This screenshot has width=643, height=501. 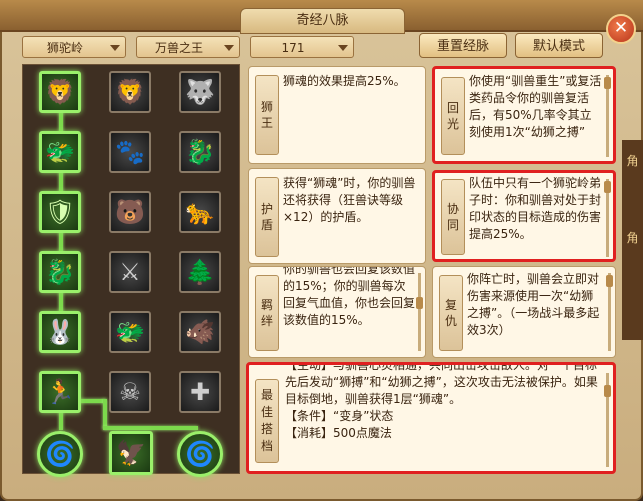 I want to click on path-dropdown: 万兽之王, so click(x=188, y=47).